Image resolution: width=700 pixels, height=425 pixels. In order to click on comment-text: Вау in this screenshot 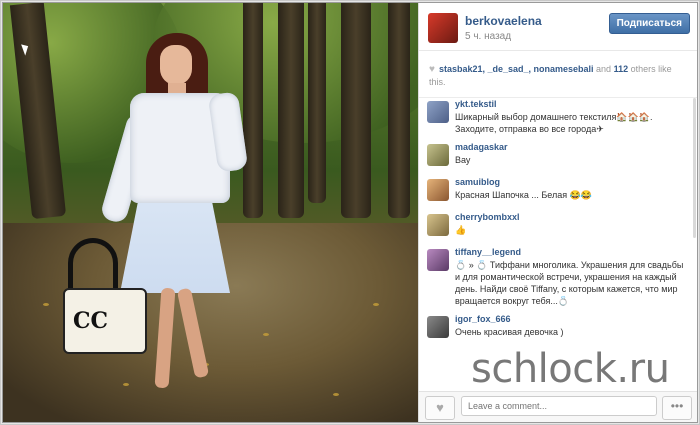, I will do `click(463, 160)`.